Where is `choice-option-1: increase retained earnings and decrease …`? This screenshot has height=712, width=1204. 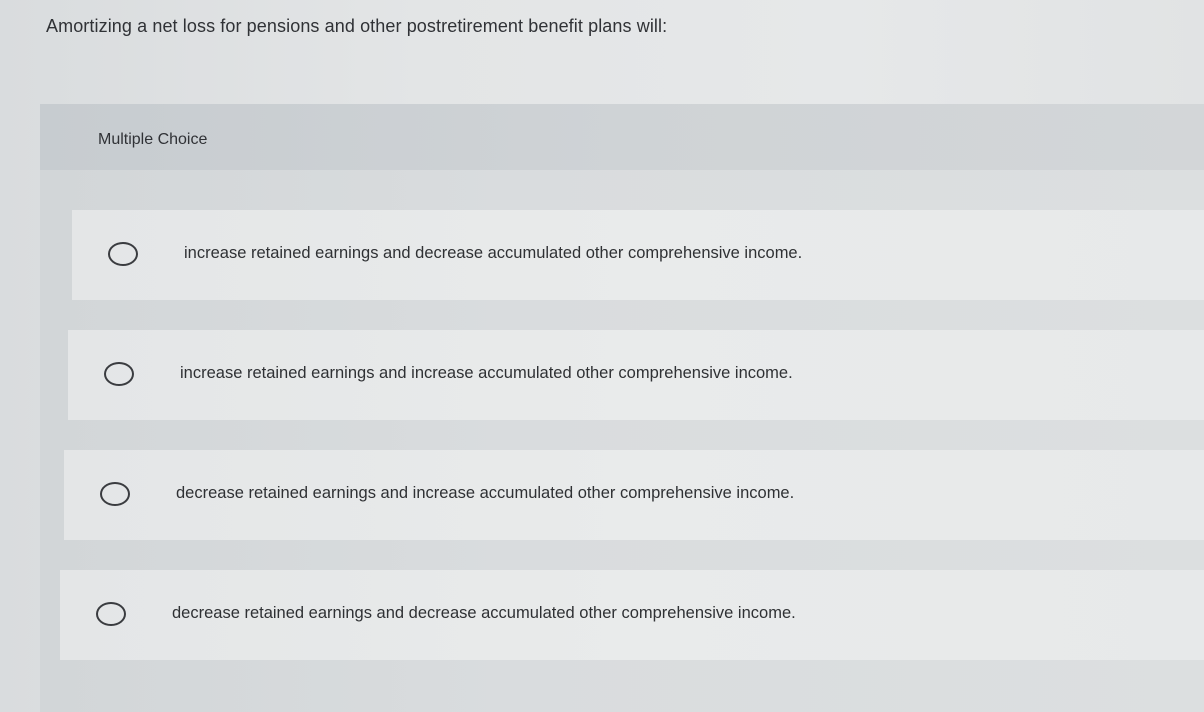
choice-option-1: increase retained earnings and decrease … is located at coordinates (638, 255).